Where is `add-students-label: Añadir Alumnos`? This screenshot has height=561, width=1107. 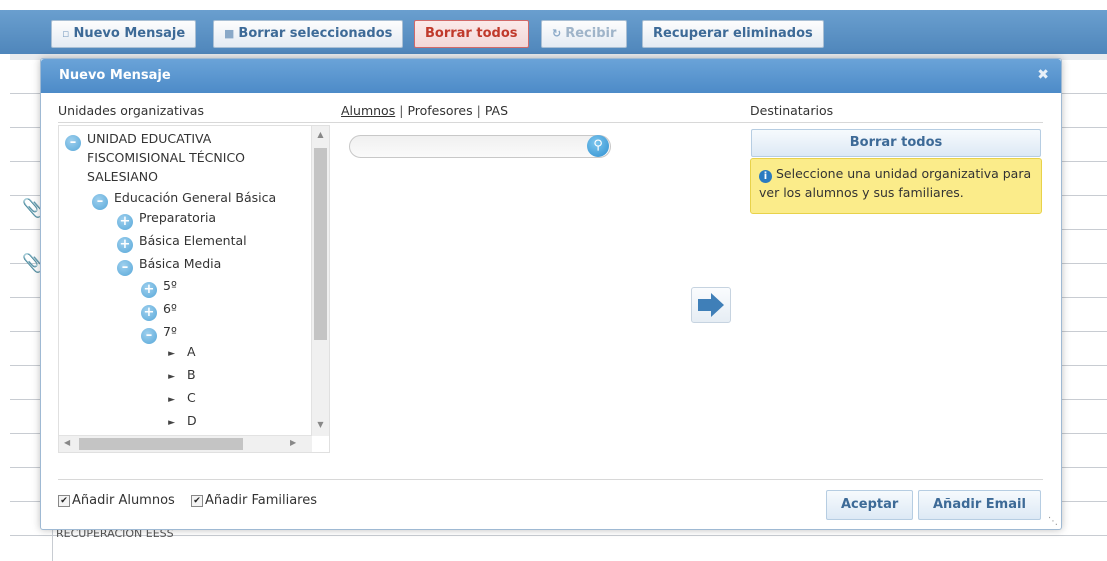 add-students-label: Añadir Alumnos is located at coordinates (123, 500).